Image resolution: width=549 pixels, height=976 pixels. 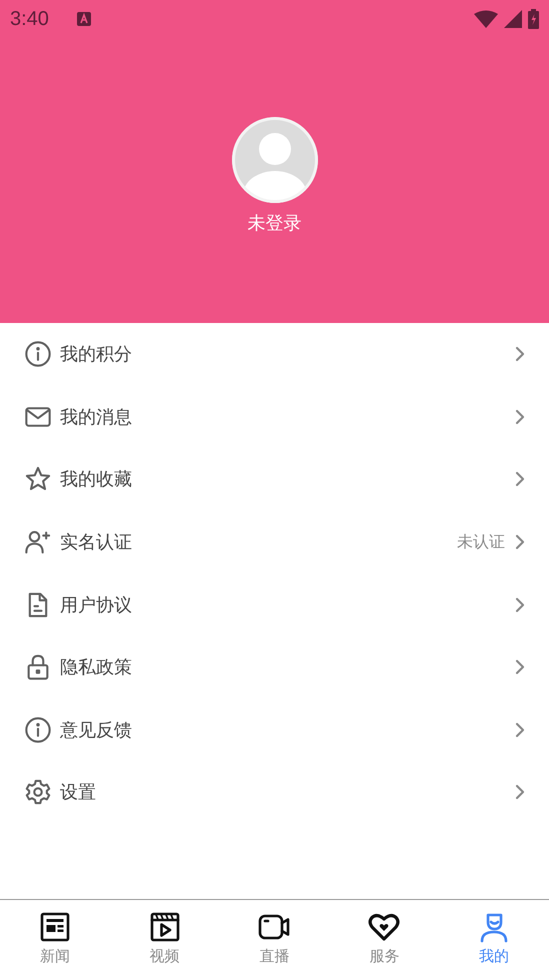 I want to click on menu-label: 意见反馈, so click(x=96, y=730).